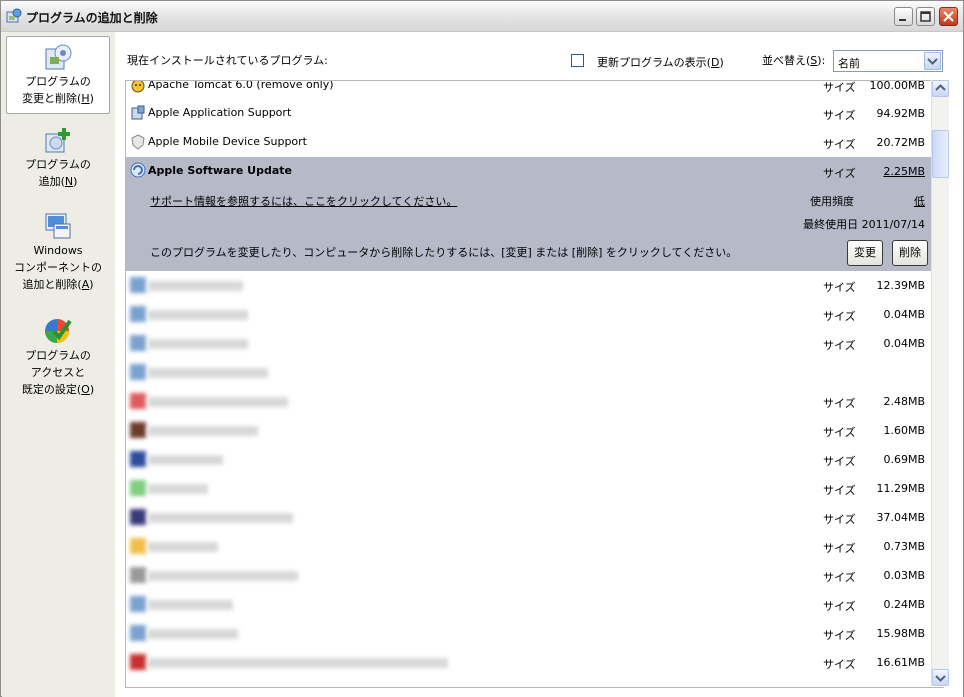 The width and height of the screenshot is (964, 697). Describe the element at coordinates (900, 517) in the screenshot. I see `size-value: 37.04MB` at that location.